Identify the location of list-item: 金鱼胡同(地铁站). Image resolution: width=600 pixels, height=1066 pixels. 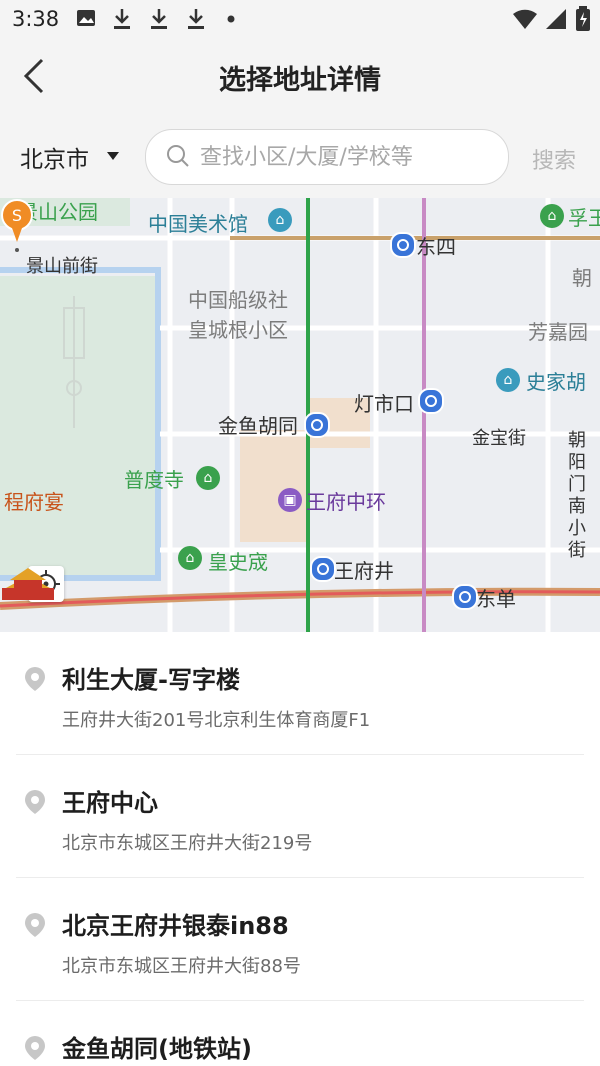
(300, 1033).